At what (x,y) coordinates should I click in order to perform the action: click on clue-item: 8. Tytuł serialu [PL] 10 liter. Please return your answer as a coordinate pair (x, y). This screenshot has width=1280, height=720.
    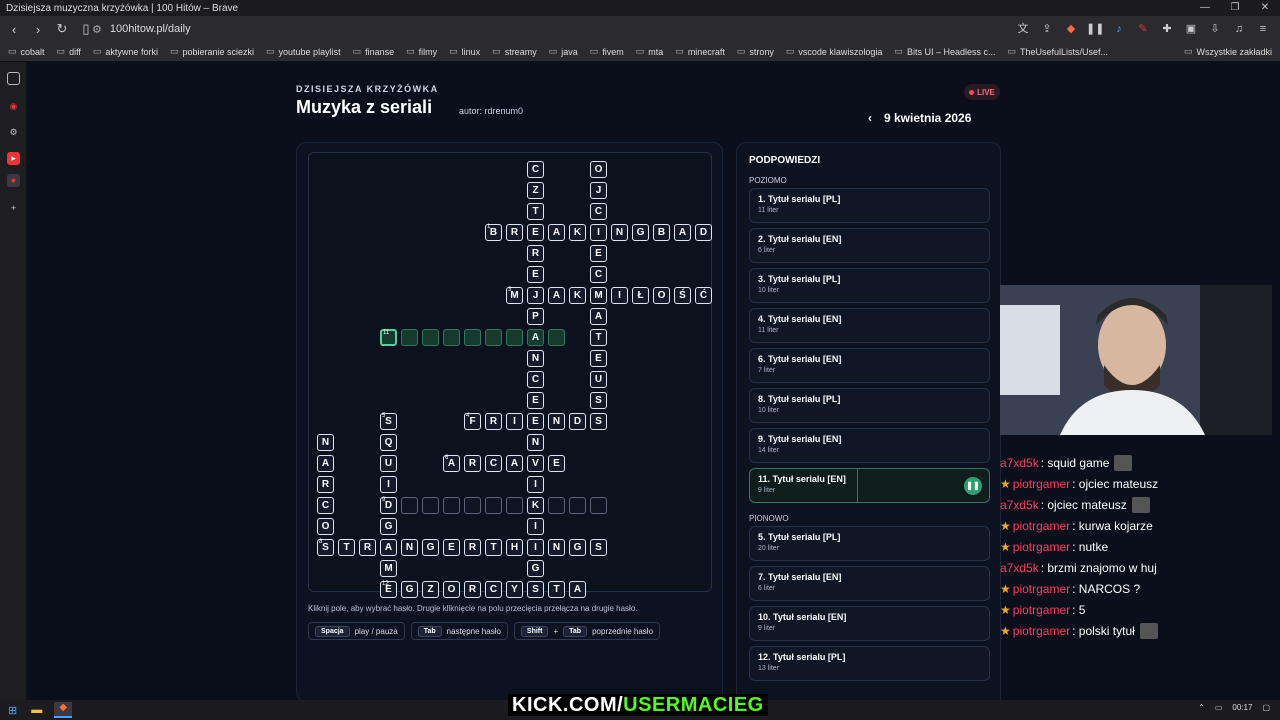
    Looking at the image, I should click on (869, 405).